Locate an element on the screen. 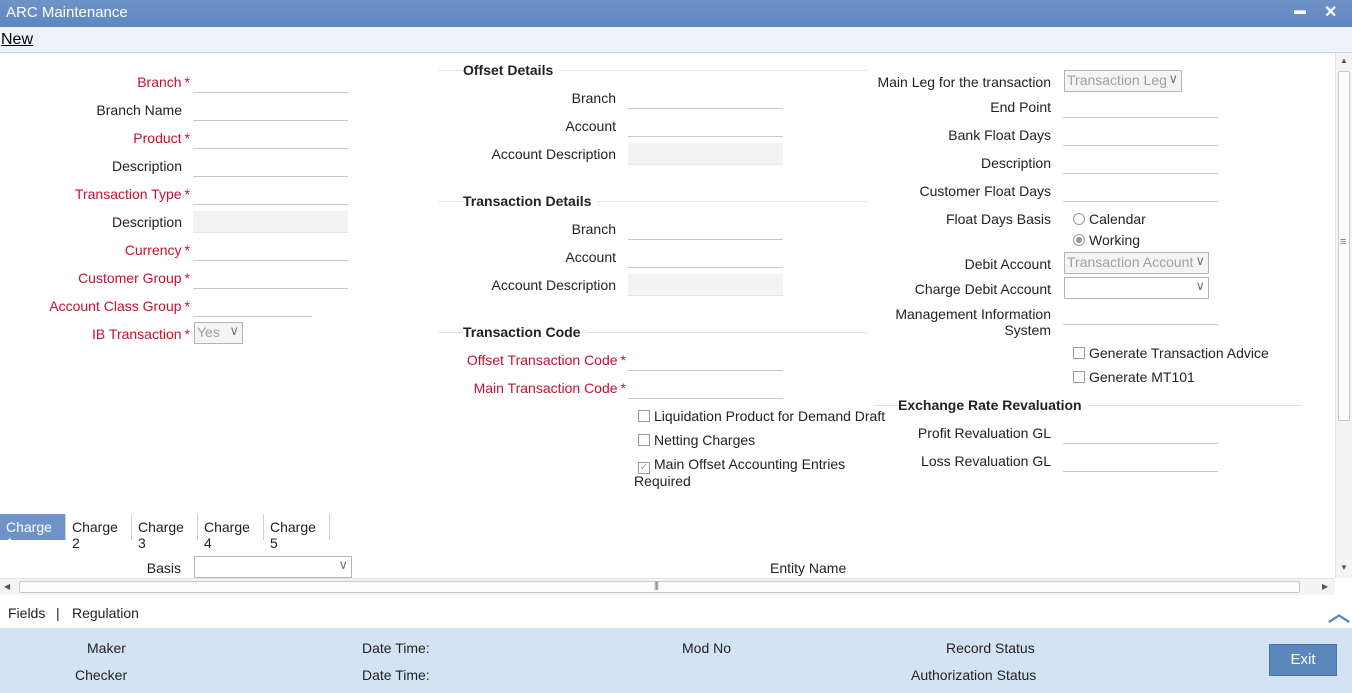 This screenshot has width=1352, height=693. account-class-group-label: Account Class Group * is located at coordinates (119, 306).